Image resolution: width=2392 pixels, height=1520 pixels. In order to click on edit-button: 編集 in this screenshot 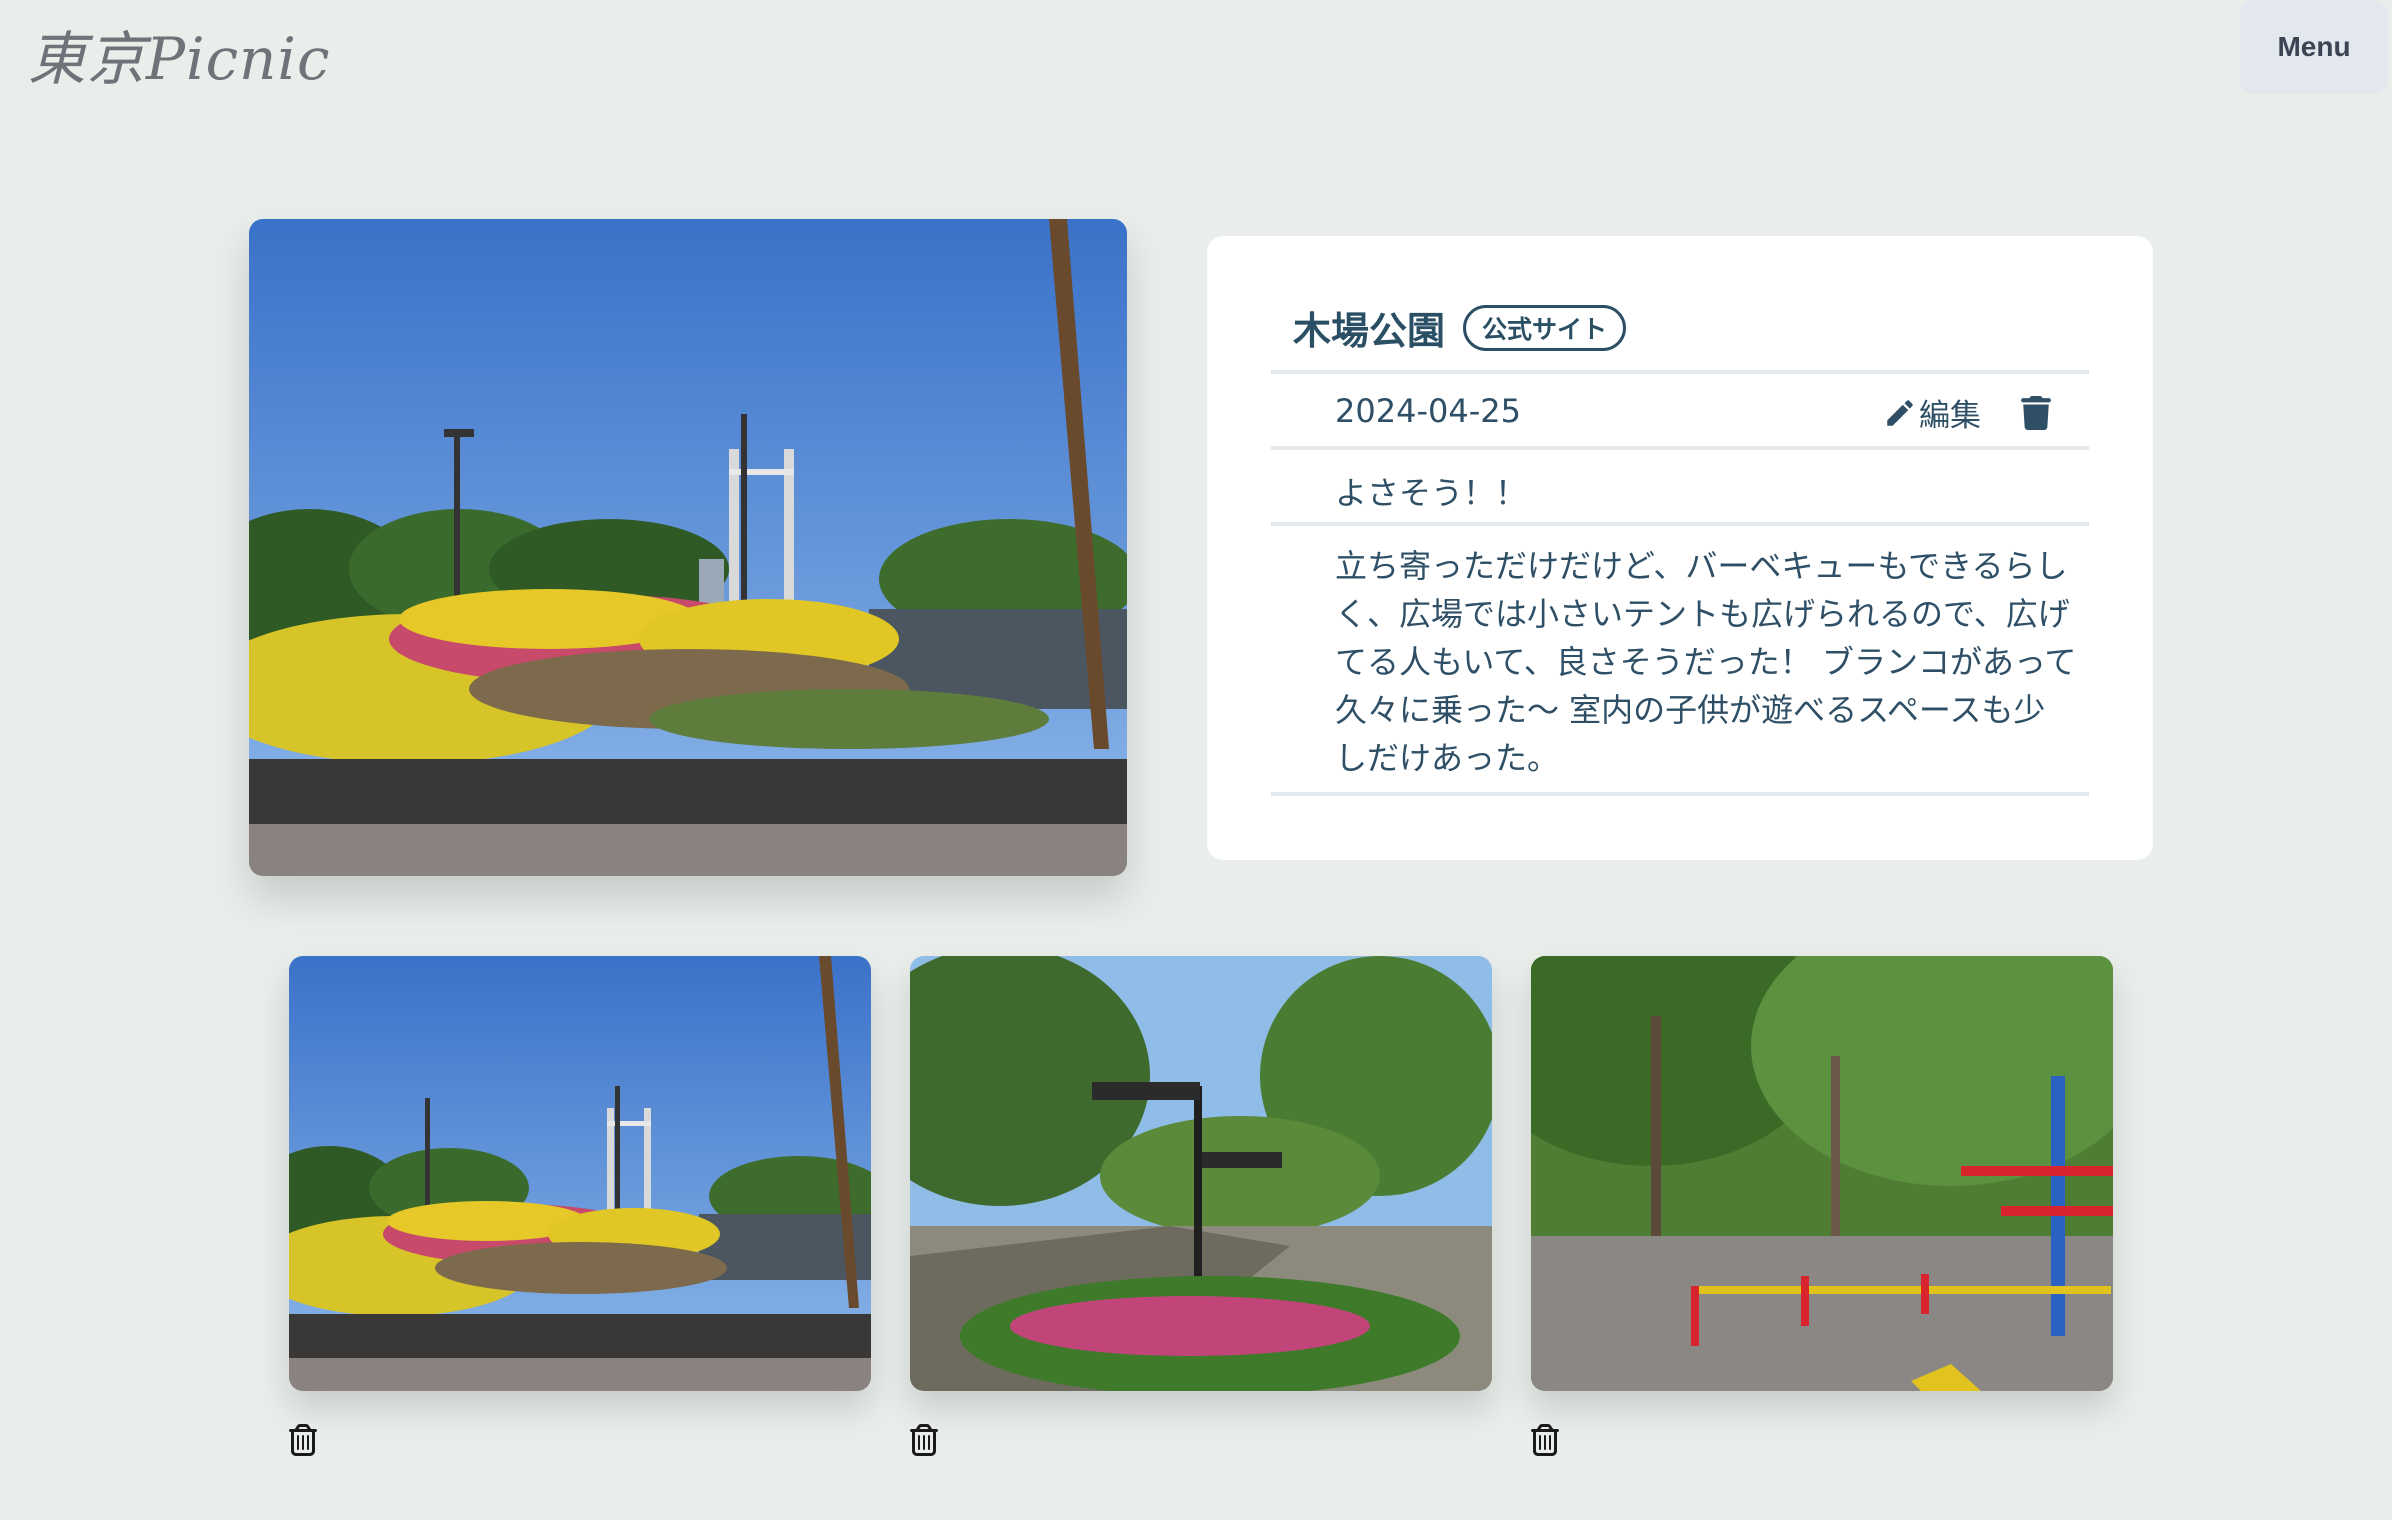, I will do `click(1932, 412)`.